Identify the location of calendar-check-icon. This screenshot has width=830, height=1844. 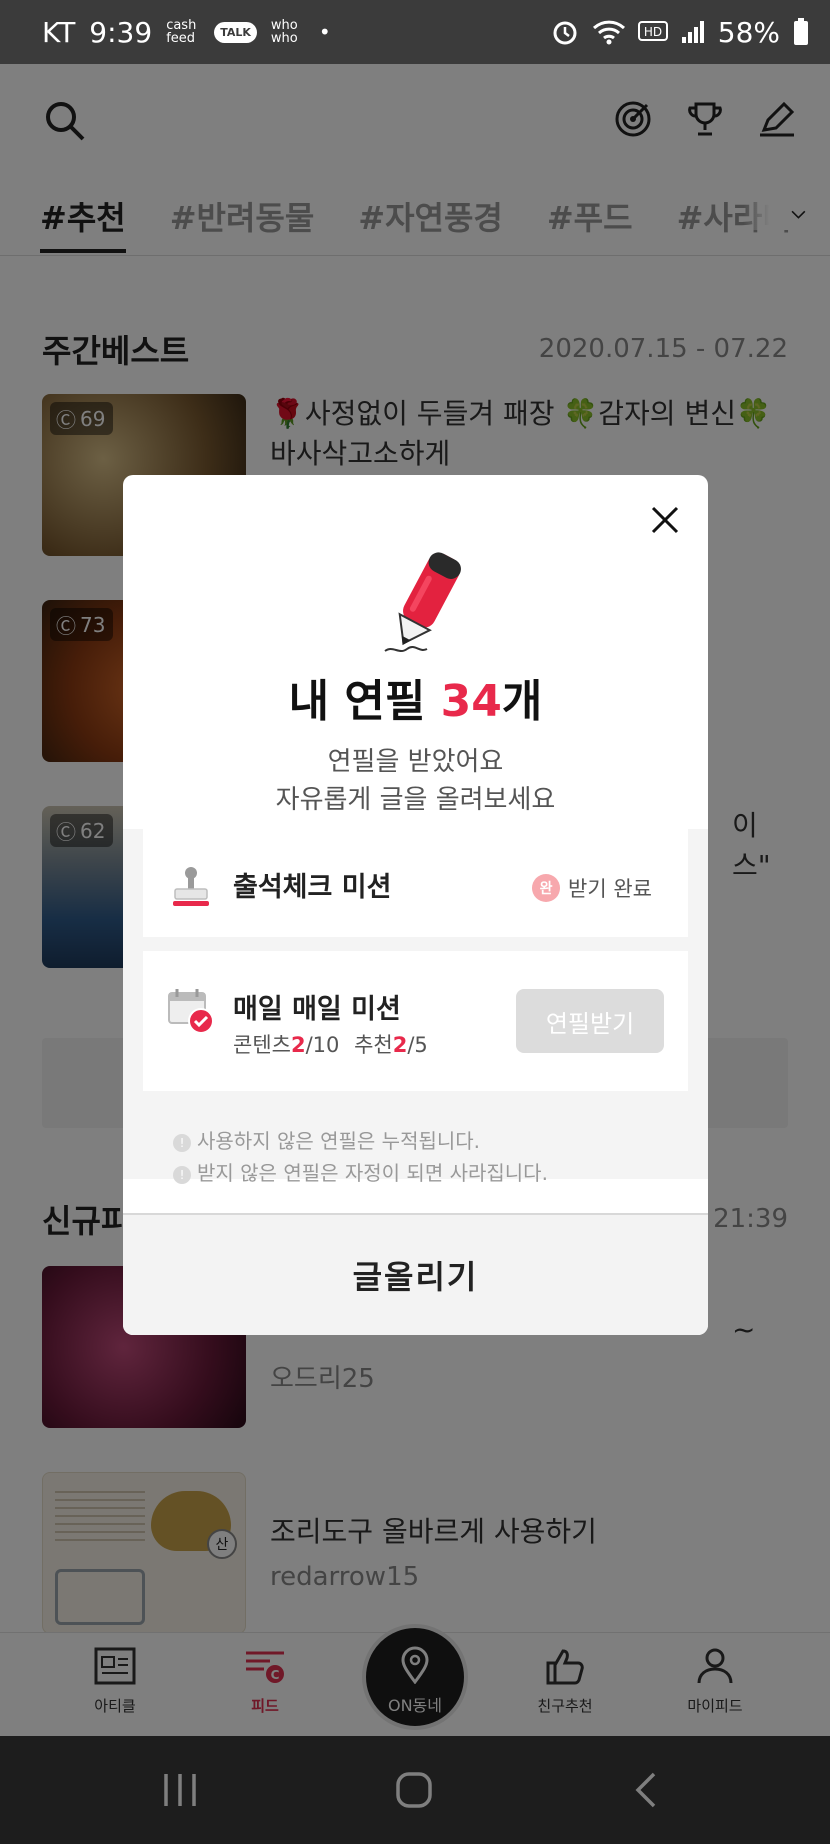
(191, 1011).